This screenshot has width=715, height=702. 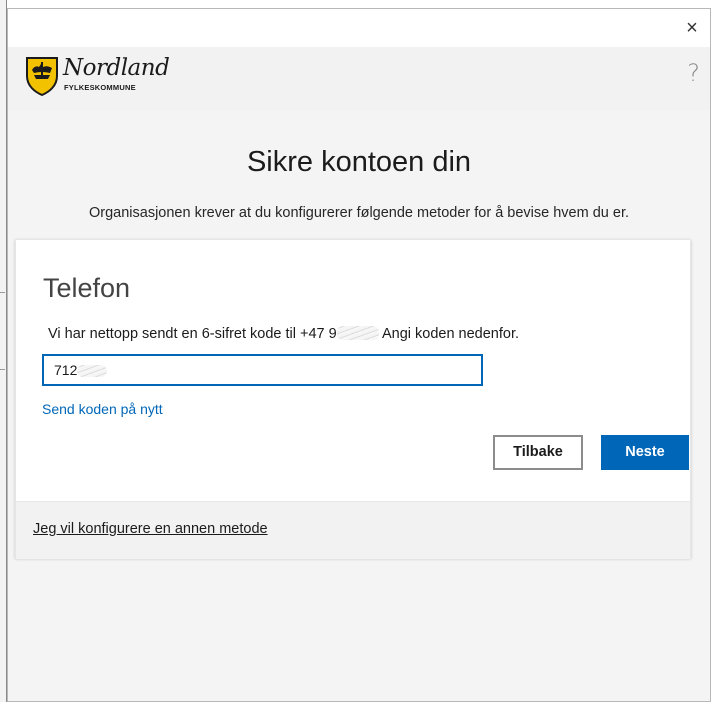 I want to click on next-button: Neste, so click(x=645, y=452).